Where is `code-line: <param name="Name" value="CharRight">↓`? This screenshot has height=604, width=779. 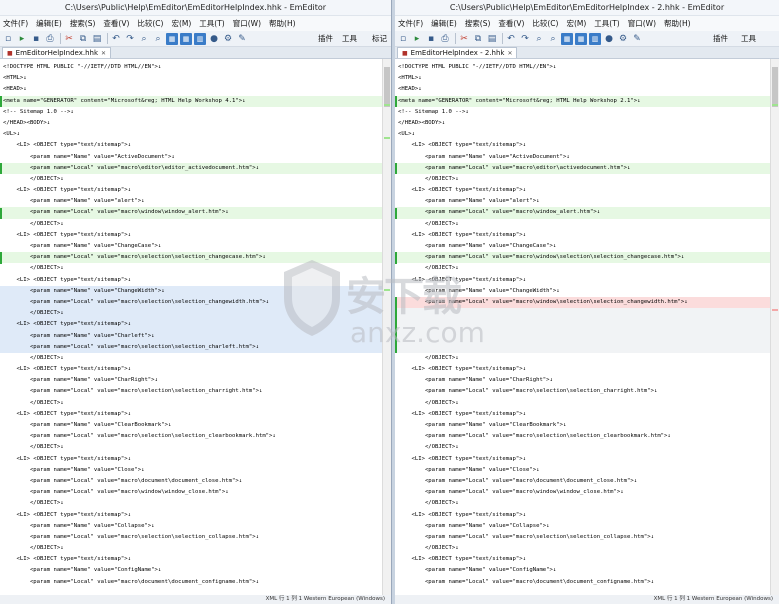
code-line: <param name="Name" value="CharRight">↓ is located at coordinates (475, 380).